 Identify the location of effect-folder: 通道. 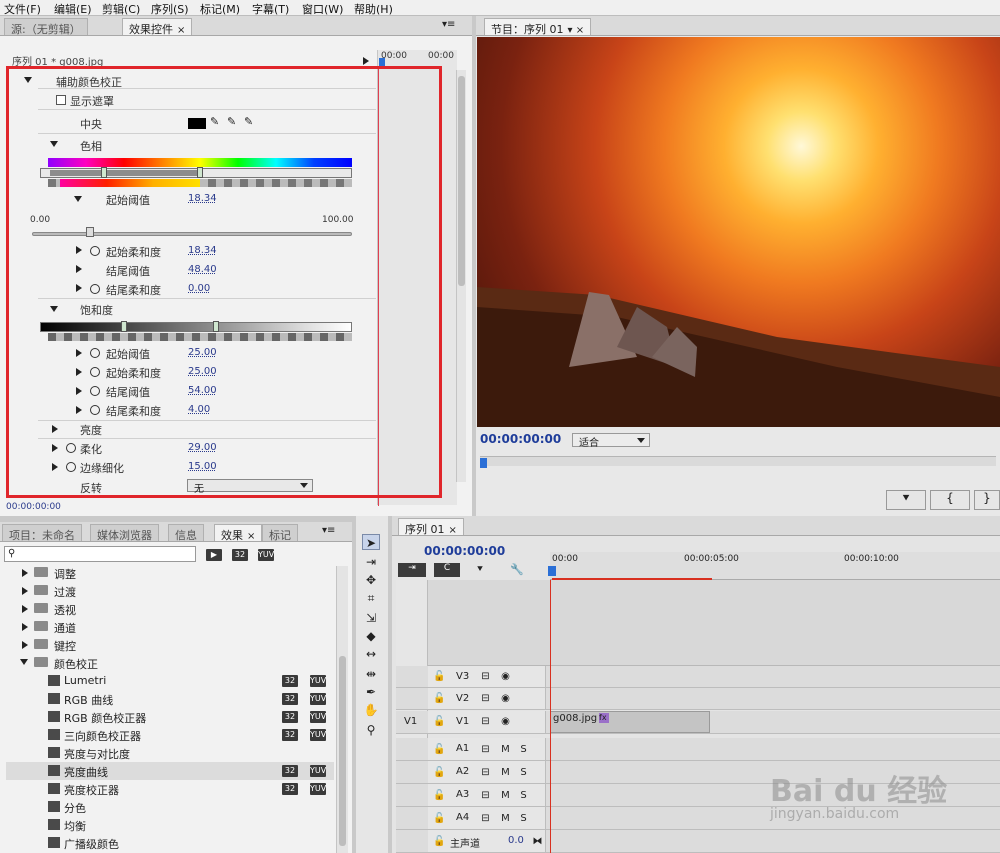
(170, 627).